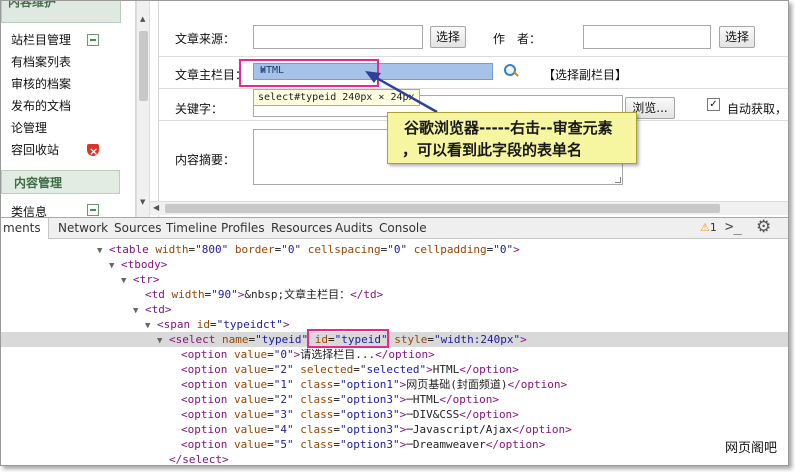 This screenshot has height=472, width=795. What do you see at coordinates (618, 180) in the screenshot?
I see `resize-grip` at bounding box center [618, 180].